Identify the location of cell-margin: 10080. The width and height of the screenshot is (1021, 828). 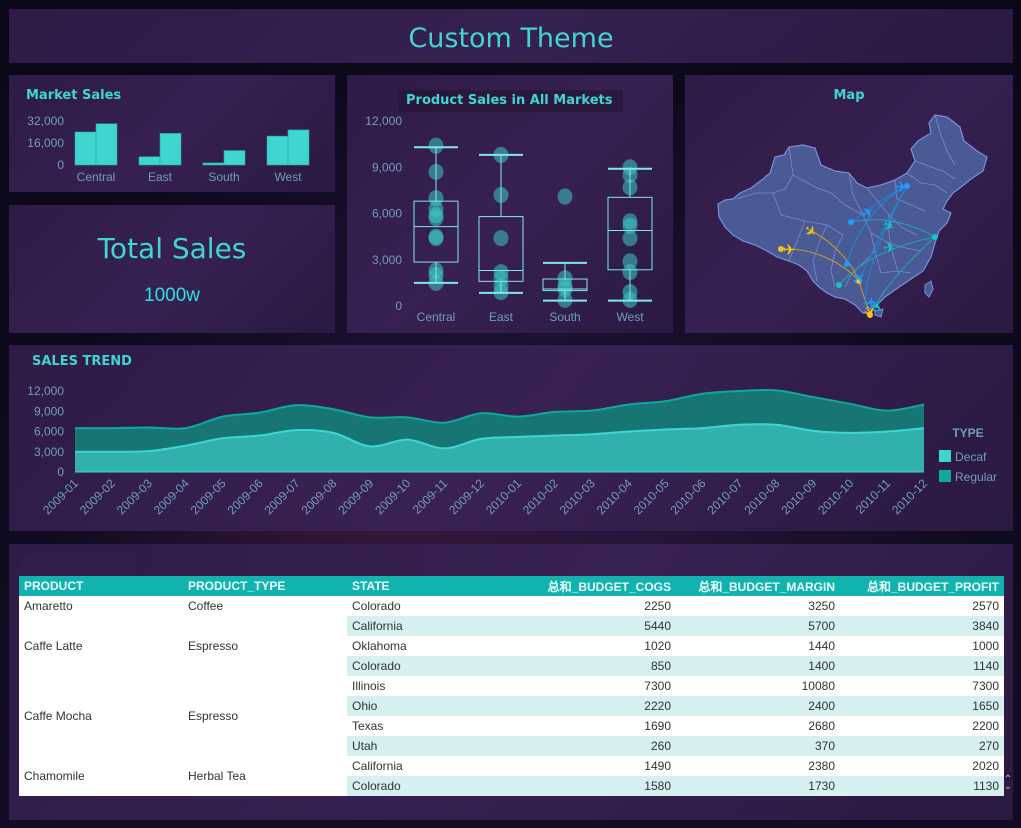
(758, 686).